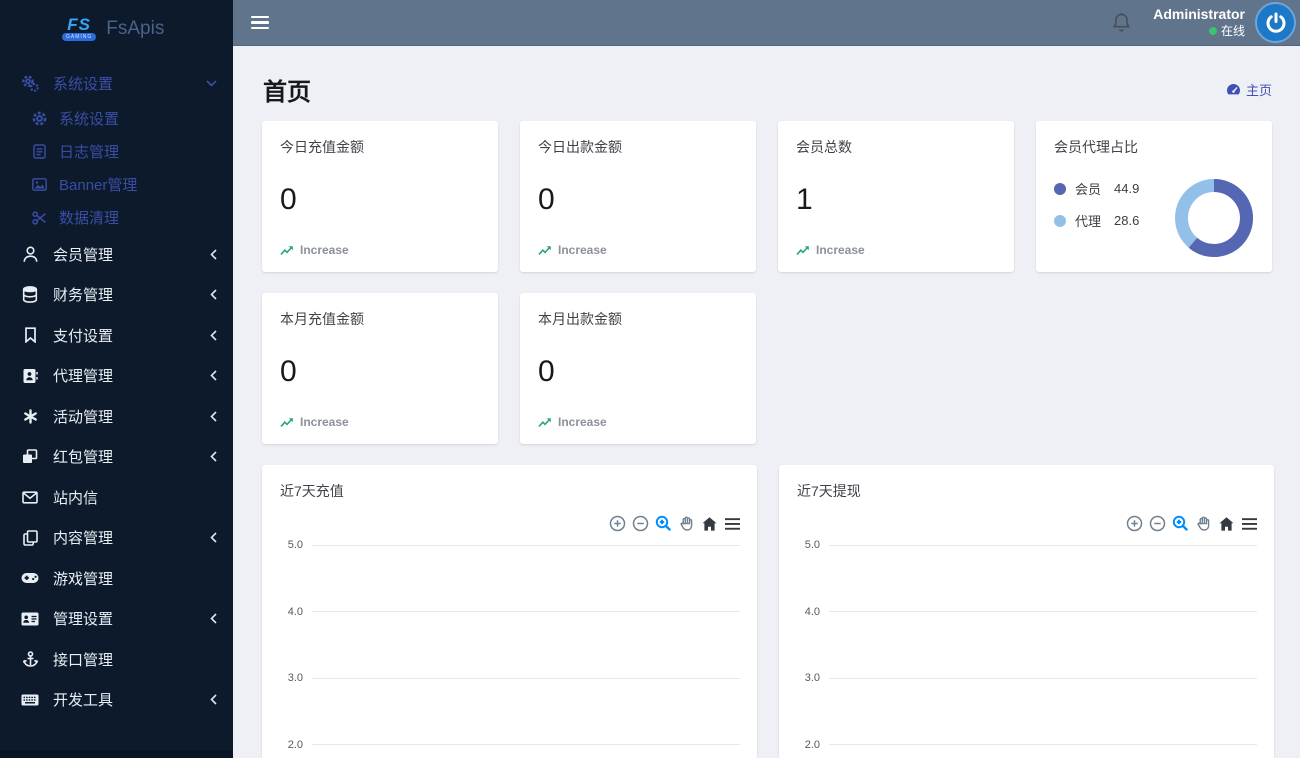  Describe the element at coordinates (1214, 218) in the screenshot. I see `donut-chart` at that location.